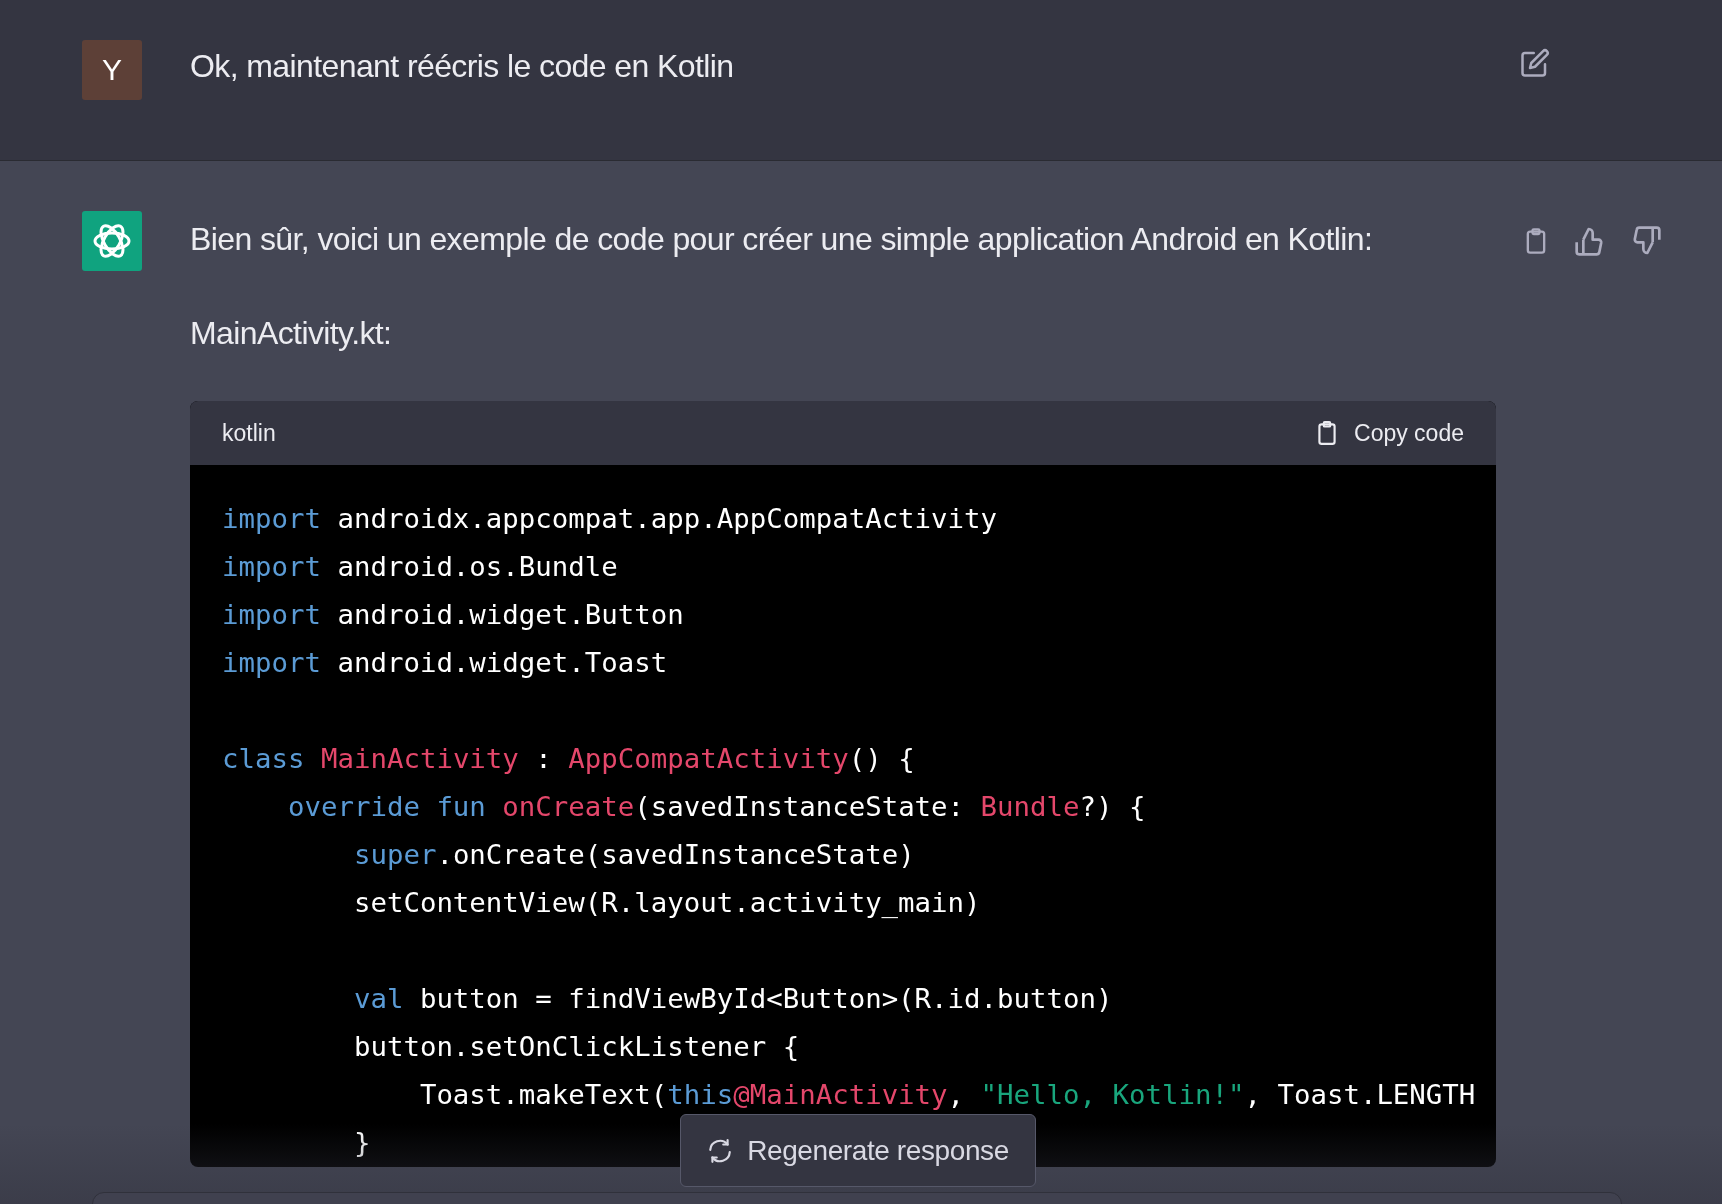  I want to click on code-line: }, so click(361, 1143).